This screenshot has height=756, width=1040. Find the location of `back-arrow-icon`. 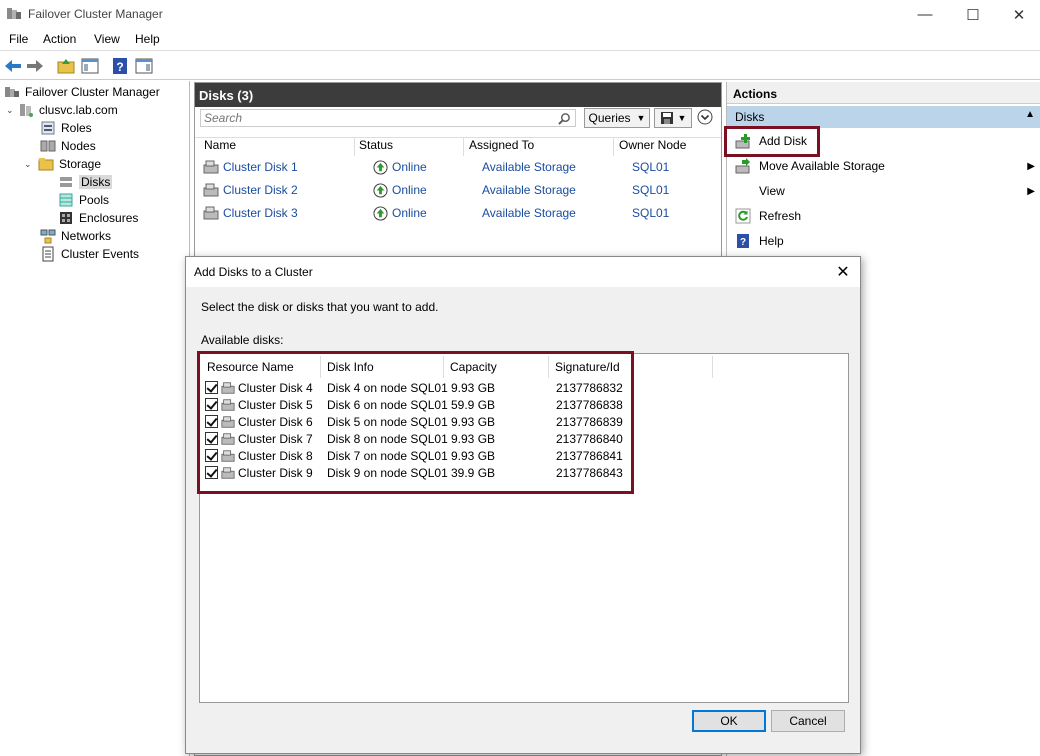

back-arrow-icon is located at coordinates (13, 66).